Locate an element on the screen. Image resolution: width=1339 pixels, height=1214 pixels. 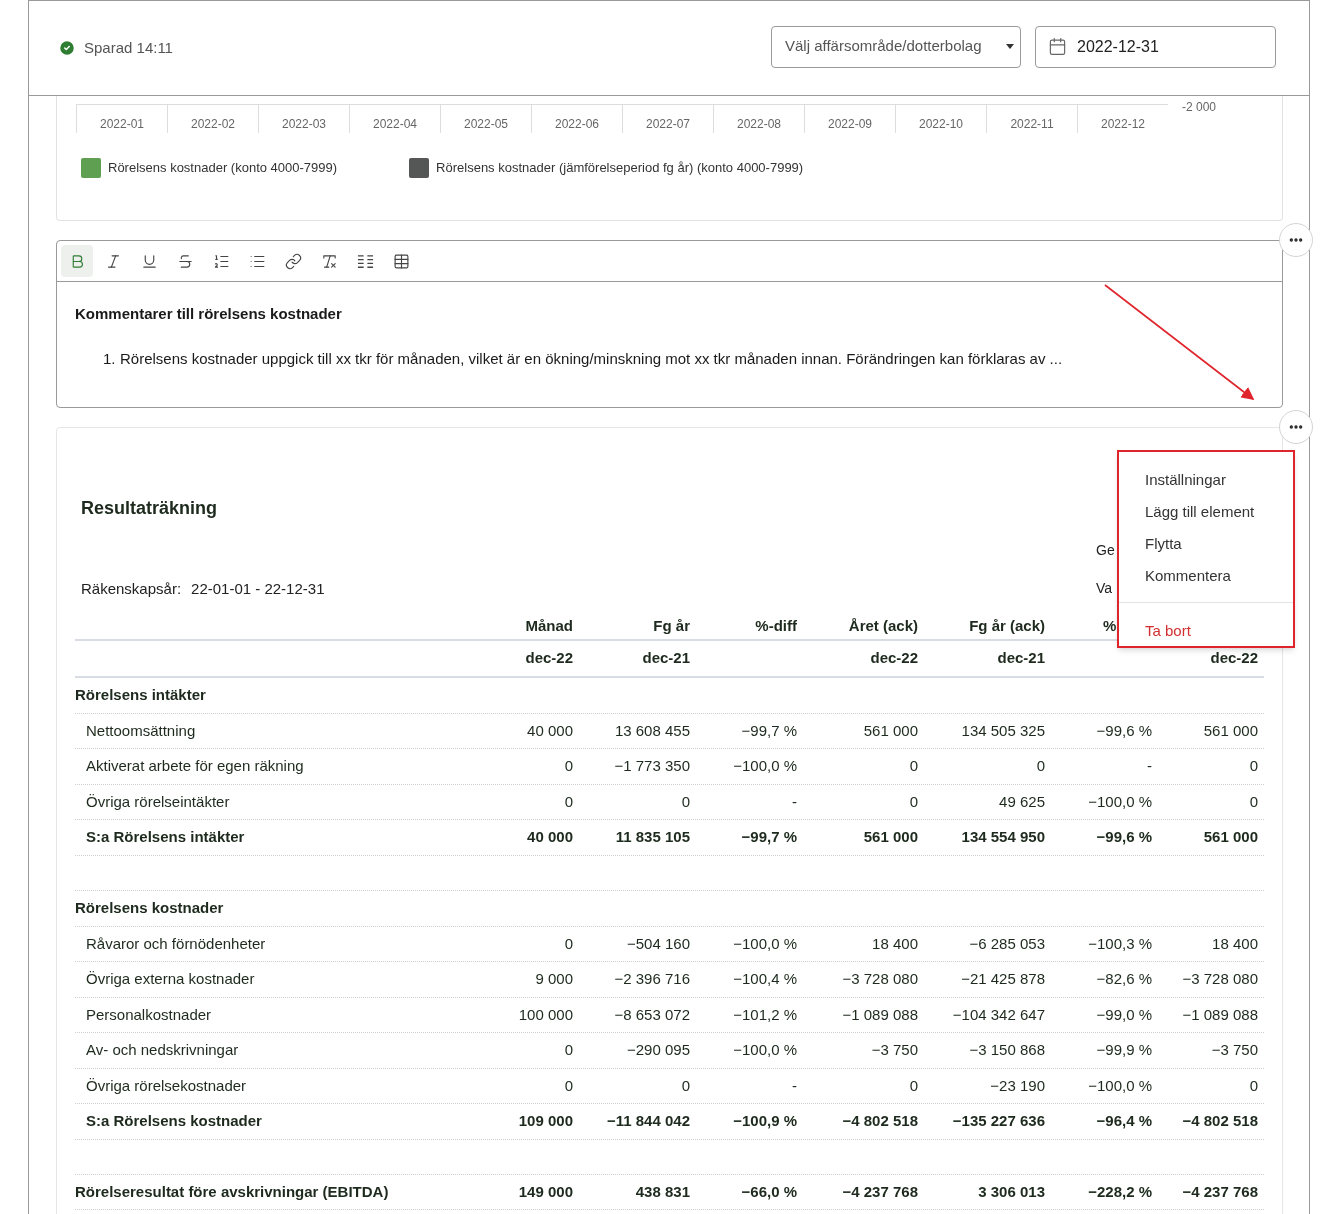
fiscal-year-label: Räkenskapsår: is located at coordinates (131, 589).